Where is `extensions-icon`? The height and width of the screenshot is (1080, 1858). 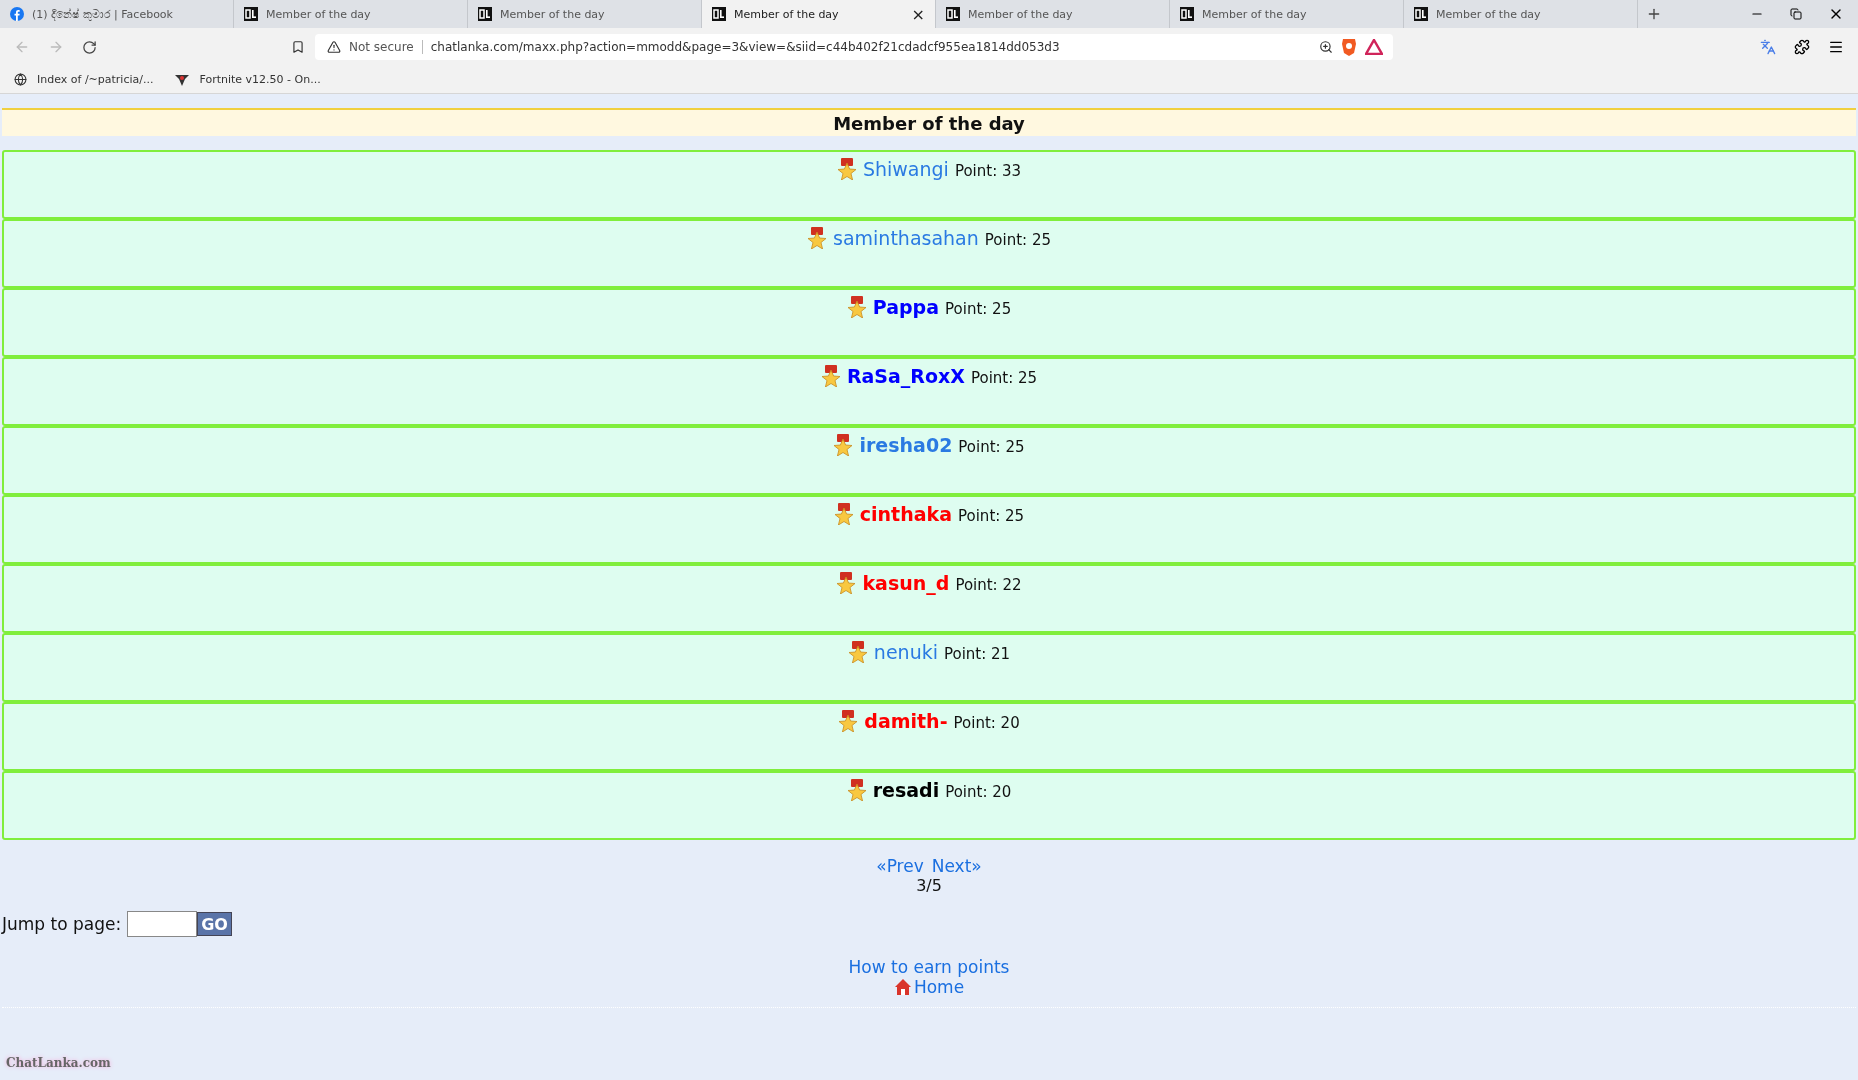
extensions-icon is located at coordinates (1802, 47).